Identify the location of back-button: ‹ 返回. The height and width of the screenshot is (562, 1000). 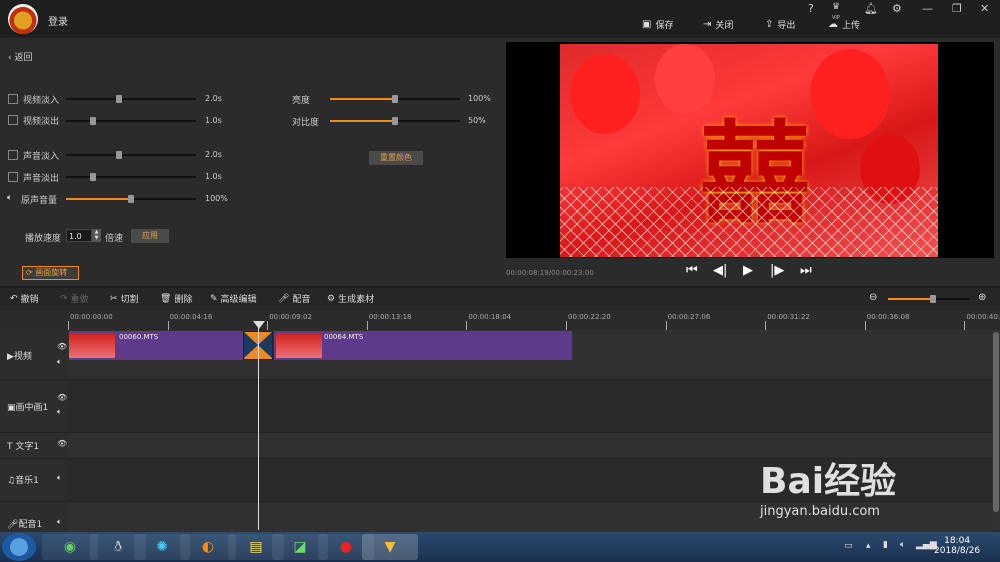
(20, 56).